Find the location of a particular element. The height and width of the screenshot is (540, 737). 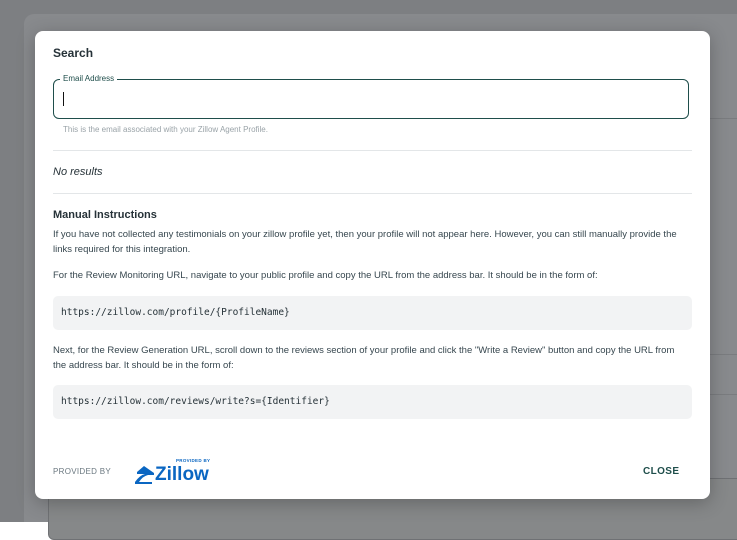

text-cursor is located at coordinates (63, 99).